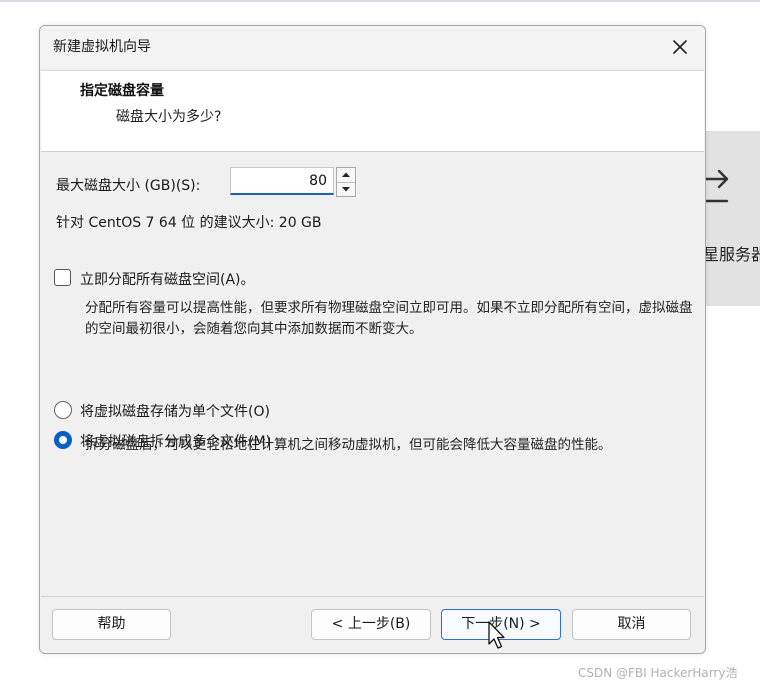  I want to click on help-button: 帮助, so click(111, 624).